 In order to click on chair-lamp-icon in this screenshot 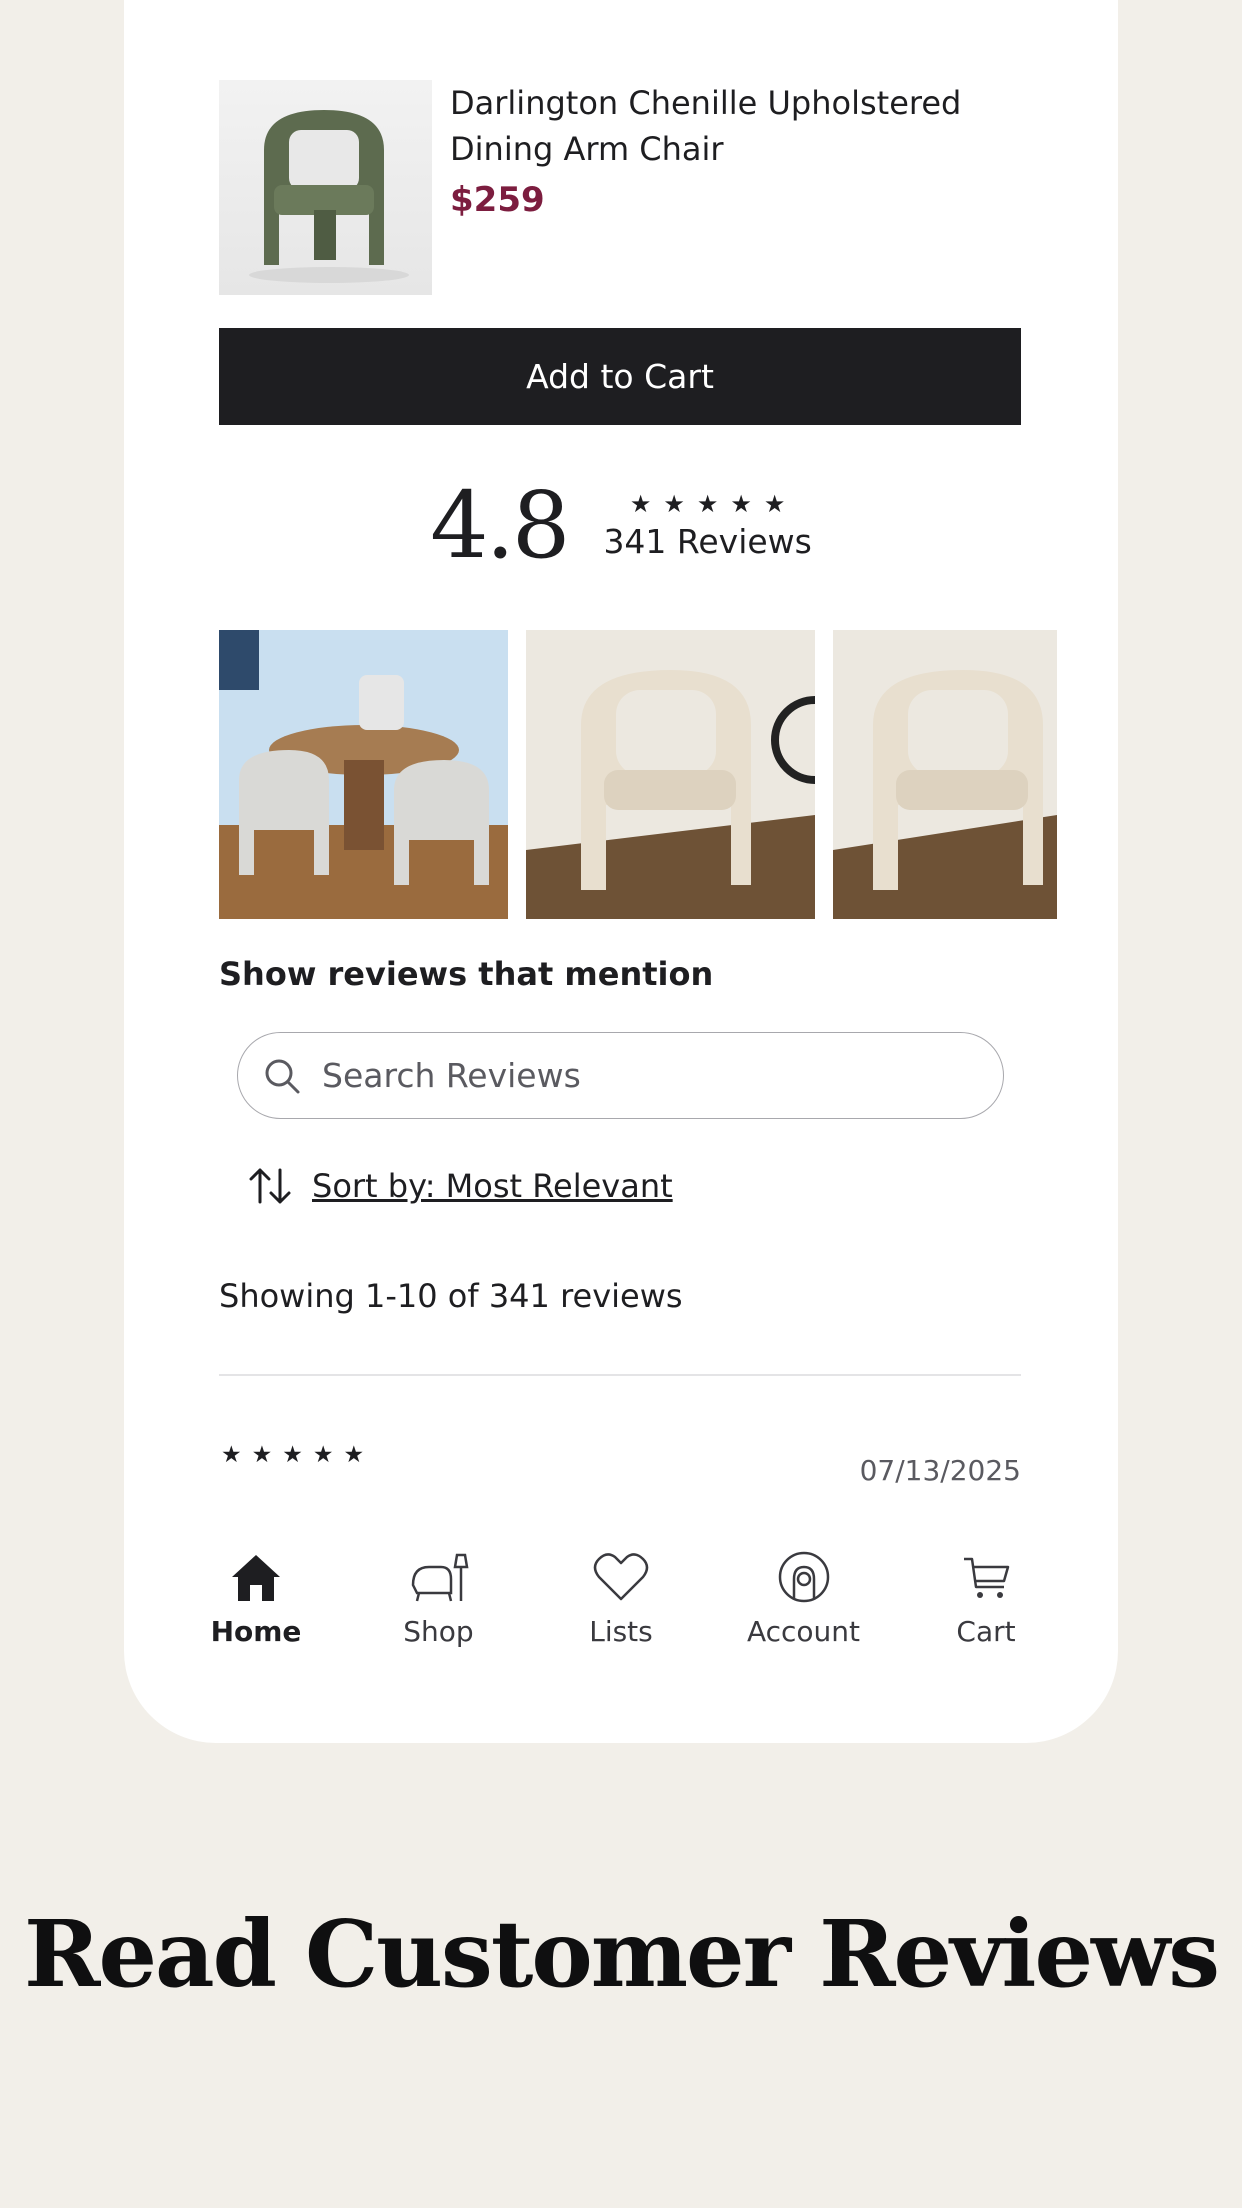, I will do `click(439, 1577)`.